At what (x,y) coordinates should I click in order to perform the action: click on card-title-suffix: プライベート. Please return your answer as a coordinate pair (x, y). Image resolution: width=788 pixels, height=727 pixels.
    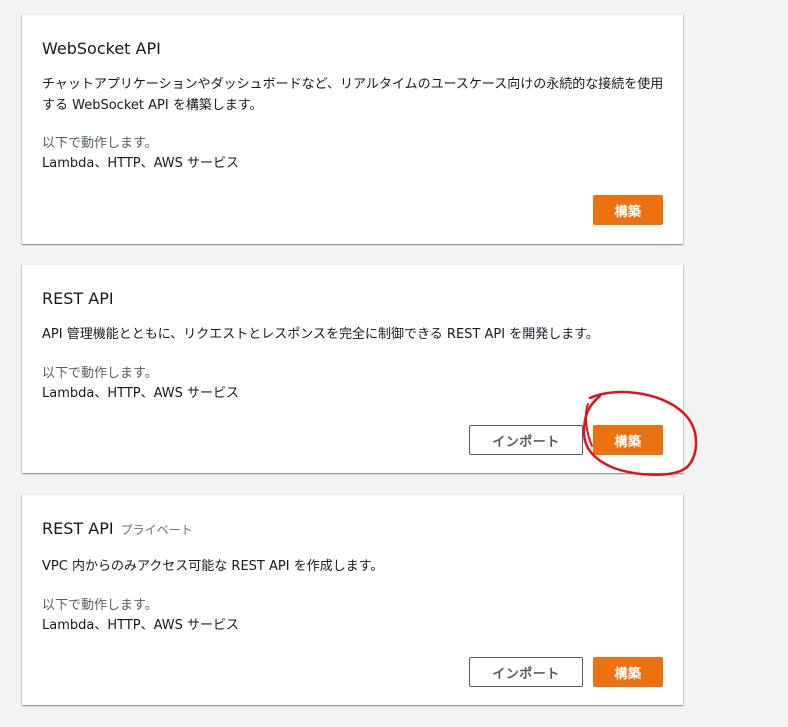
    Looking at the image, I should click on (156, 530).